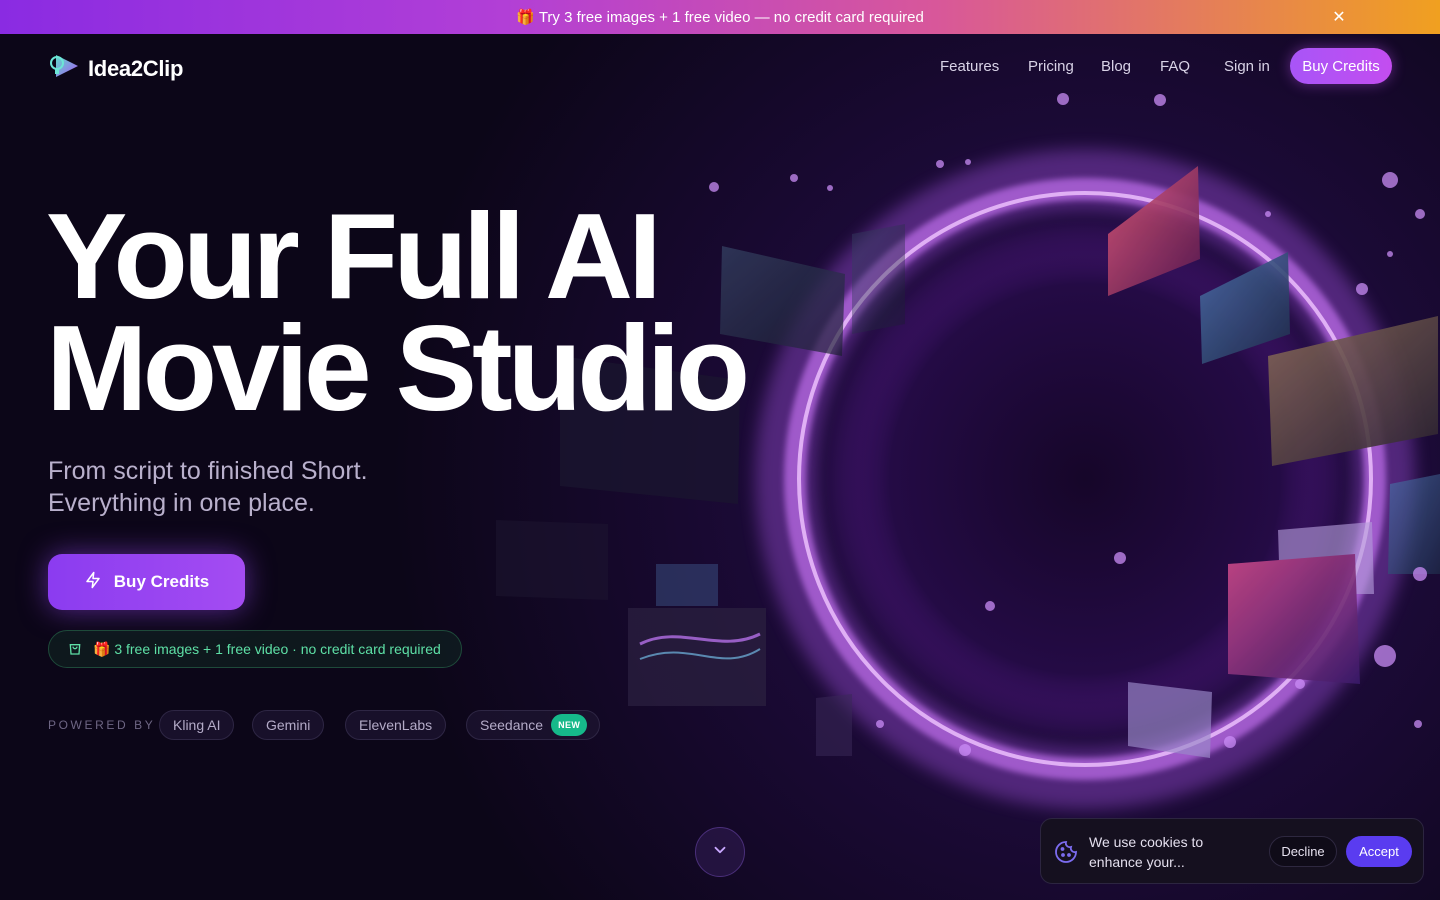  What do you see at coordinates (1051, 66) in the screenshot?
I see `nav-link-pricing: Pricing` at bounding box center [1051, 66].